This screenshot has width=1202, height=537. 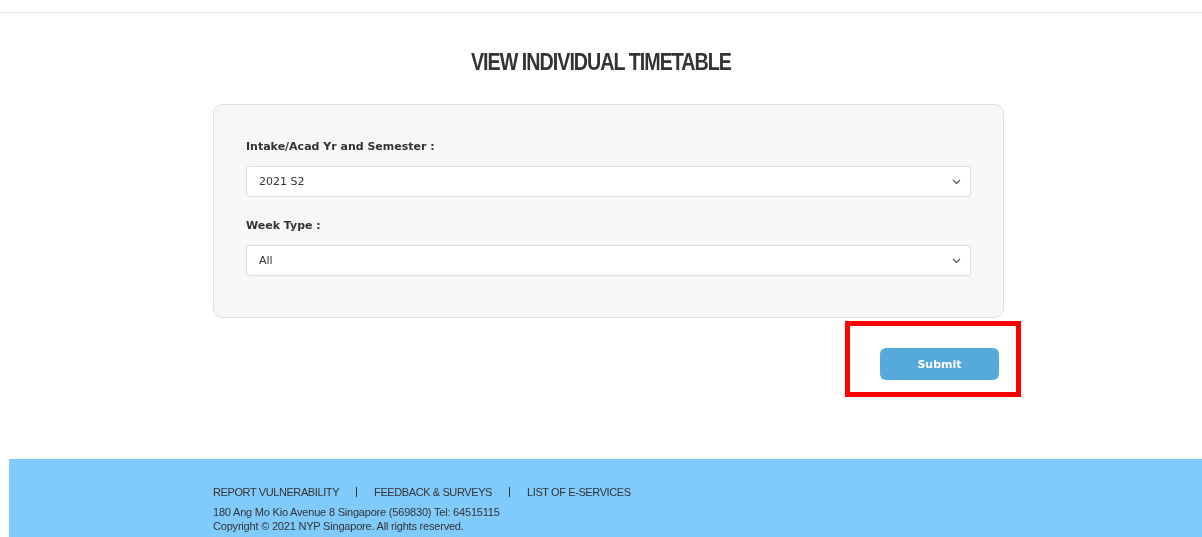 What do you see at coordinates (433, 492) in the screenshot?
I see `footer-link: FEEDBACK & SURVEYS` at bounding box center [433, 492].